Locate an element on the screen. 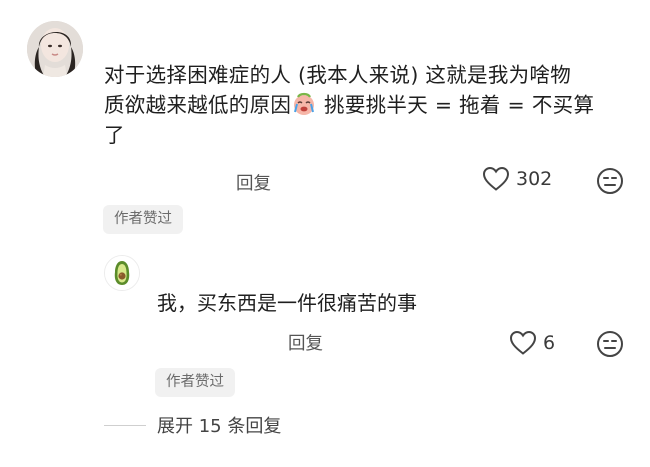  like-count: 302 is located at coordinates (534, 179).